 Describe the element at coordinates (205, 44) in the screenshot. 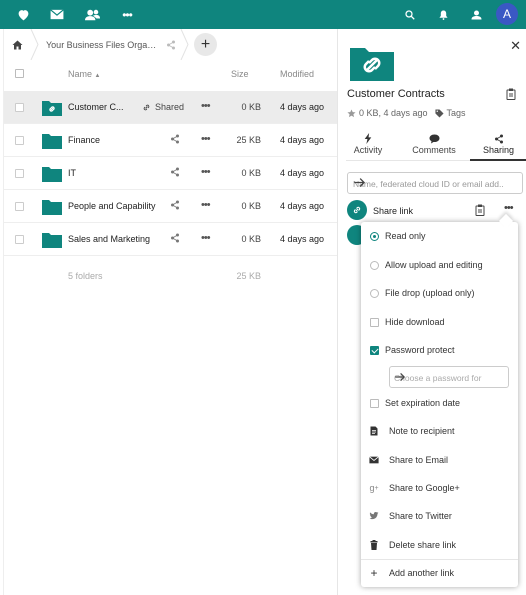

I see `add-new-button: +` at that location.